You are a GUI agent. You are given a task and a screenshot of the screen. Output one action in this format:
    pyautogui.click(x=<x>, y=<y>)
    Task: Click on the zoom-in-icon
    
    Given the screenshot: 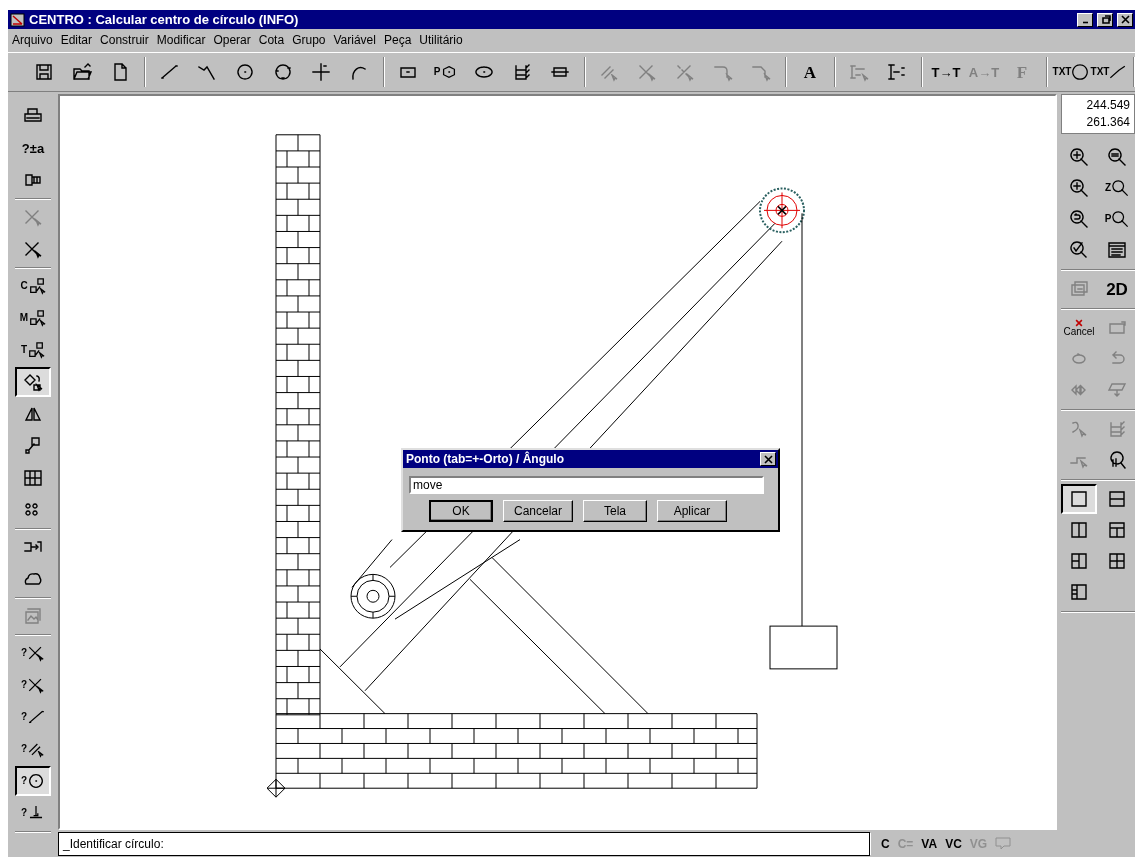 What is the action you would take?
    pyautogui.click(x=1079, y=188)
    